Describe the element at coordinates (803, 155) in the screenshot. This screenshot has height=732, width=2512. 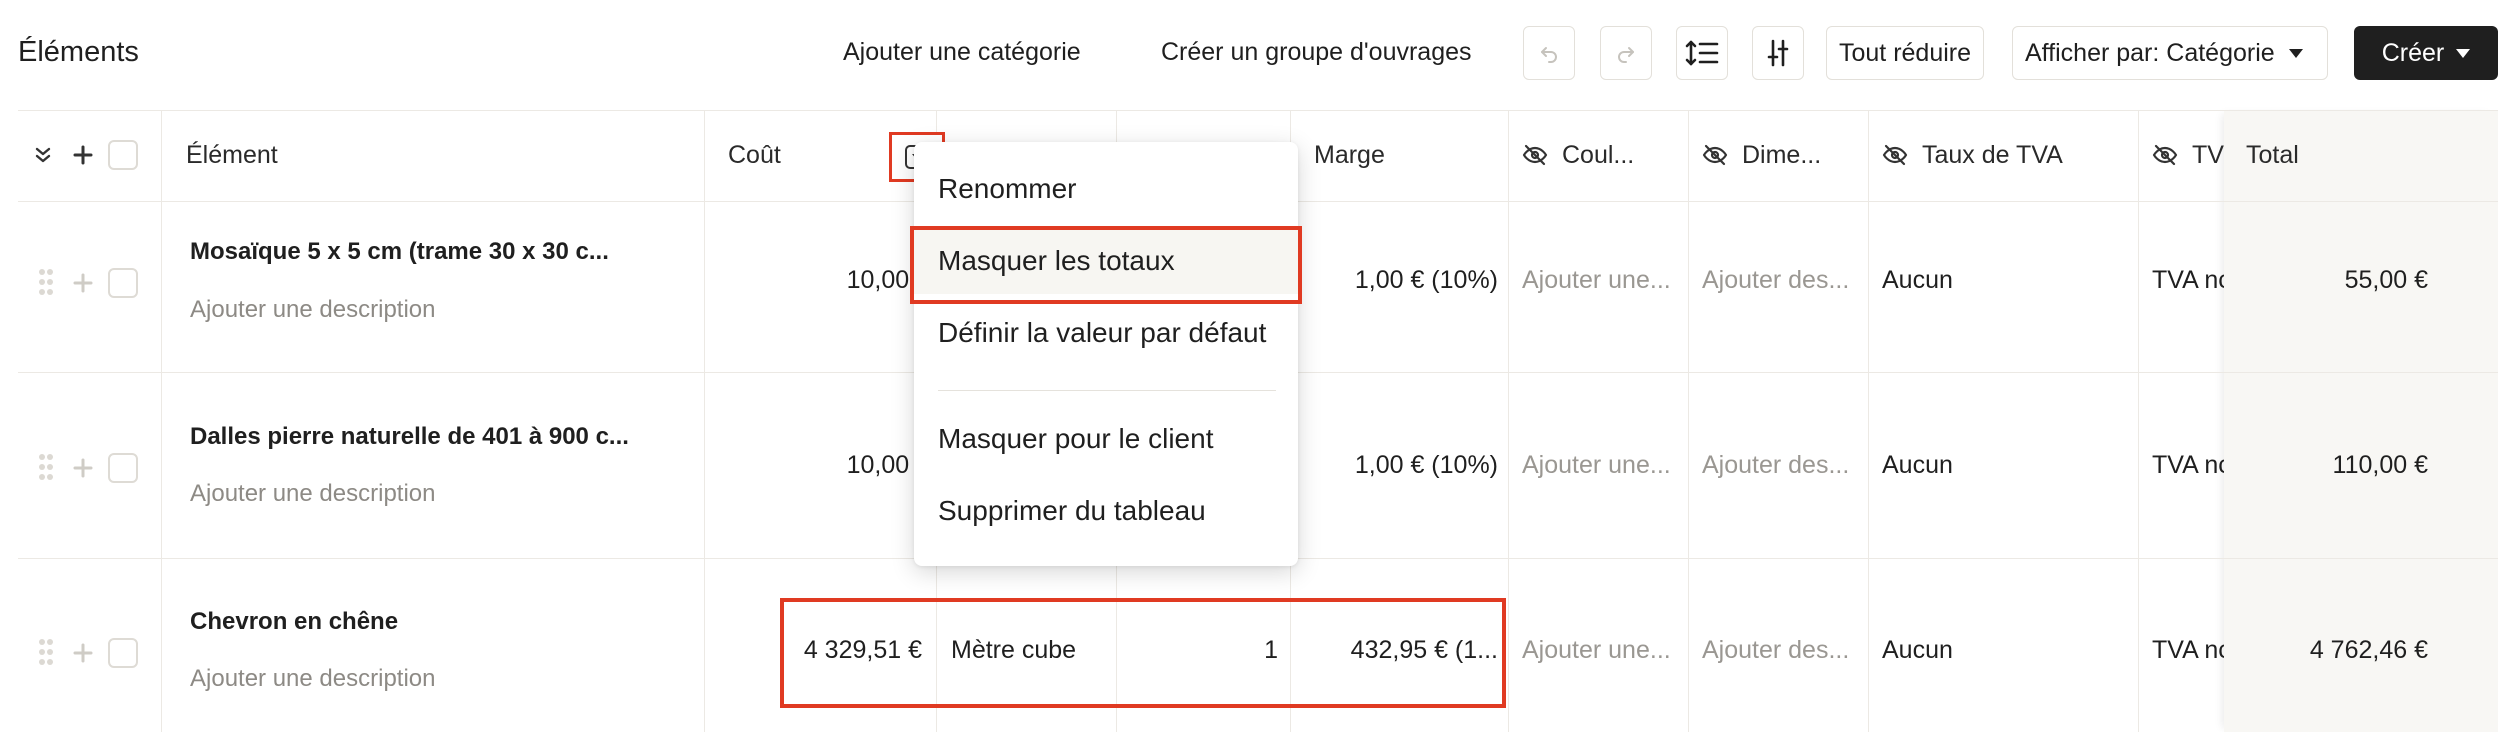
I see `column-header-cost: Coût` at that location.